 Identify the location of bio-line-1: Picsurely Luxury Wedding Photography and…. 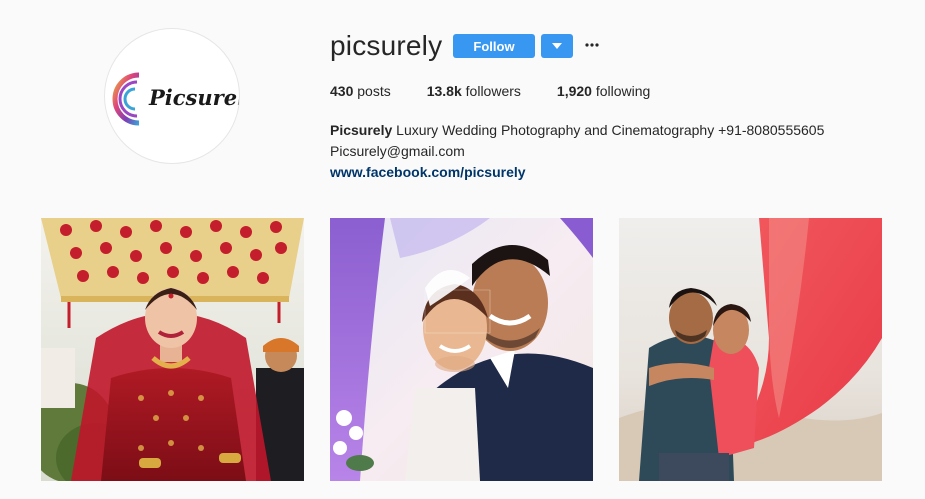
(610, 130).